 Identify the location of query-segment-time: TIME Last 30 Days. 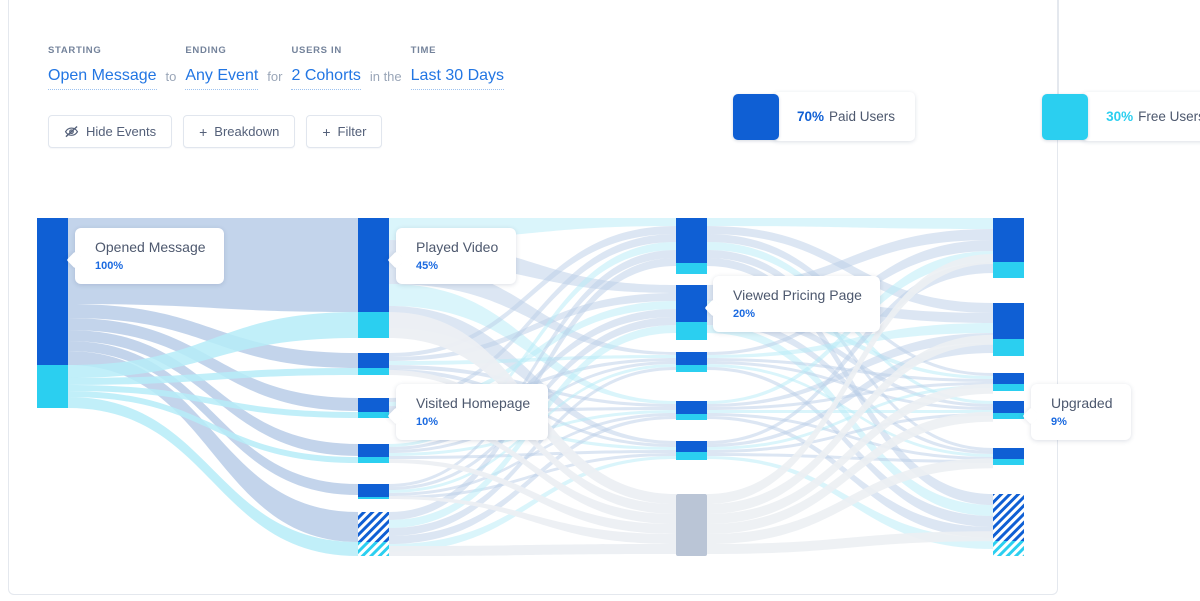
(457, 67).